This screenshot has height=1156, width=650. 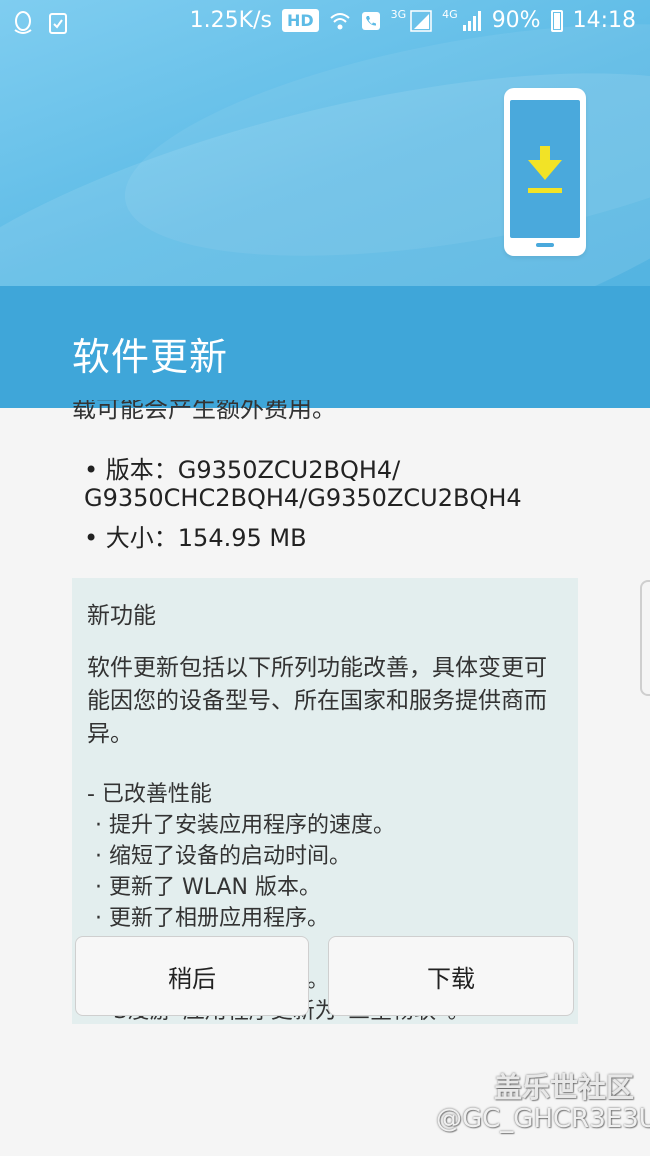 I want to click on list-item: - 已改善性能, so click(x=149, y=794).